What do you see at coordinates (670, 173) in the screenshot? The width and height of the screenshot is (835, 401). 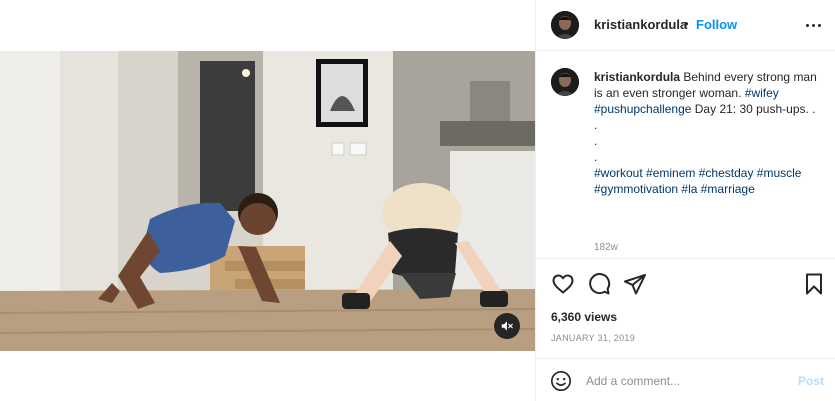 I see `hashtag-link: #eminem` at bounding box center [670, 173].